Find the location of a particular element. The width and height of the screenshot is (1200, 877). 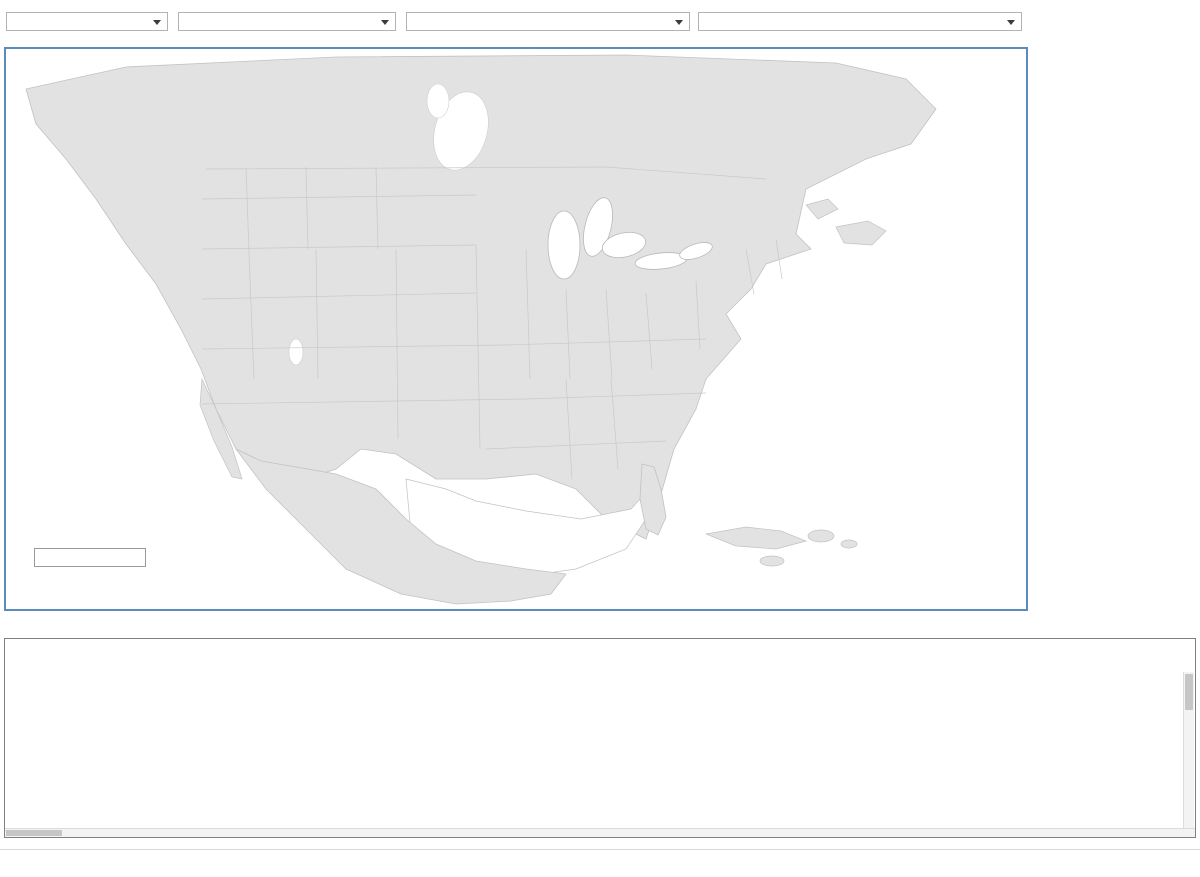

bottom-toolbar is located at coordinates (600, 863).